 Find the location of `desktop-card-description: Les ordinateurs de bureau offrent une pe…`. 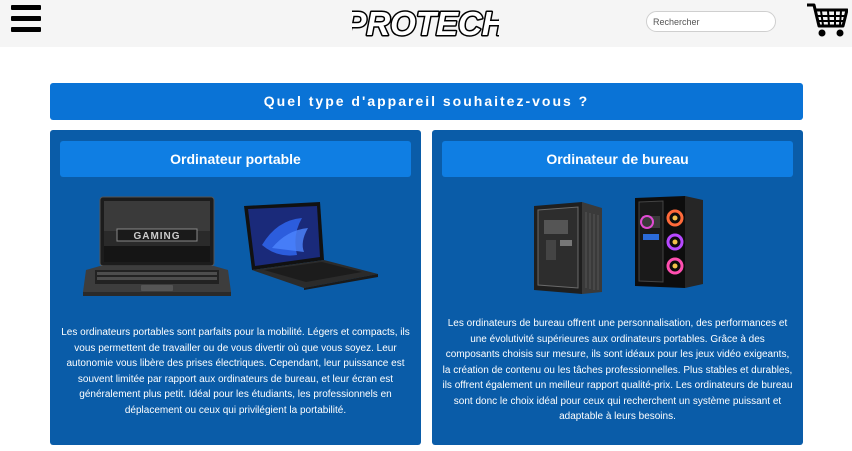

desktop-card-description: Les ordinateurs de bureau offrent une pe… is located at coordinates (617, 370).